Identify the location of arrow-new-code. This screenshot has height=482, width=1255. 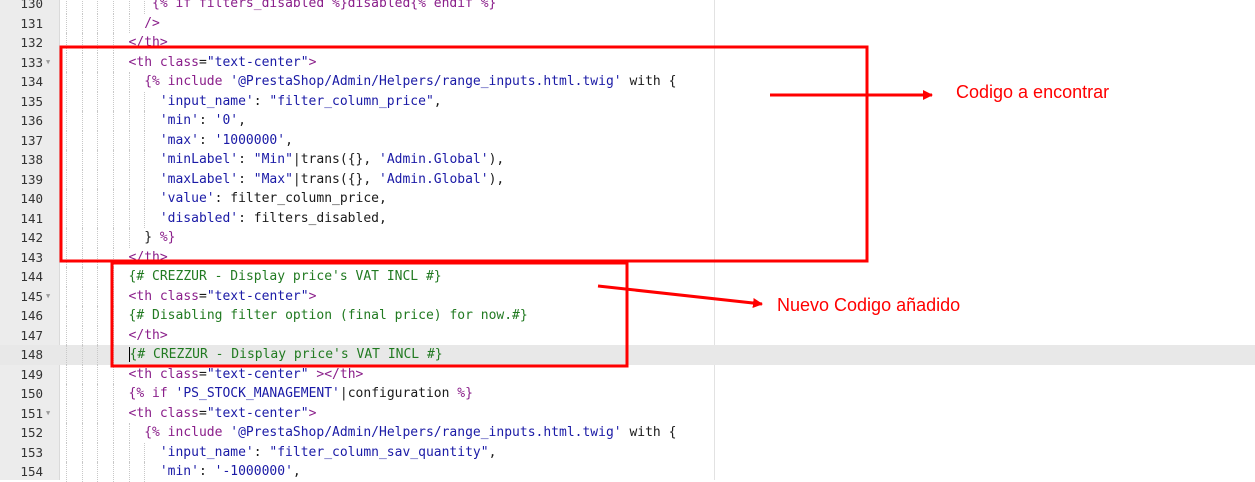
(680, 296).